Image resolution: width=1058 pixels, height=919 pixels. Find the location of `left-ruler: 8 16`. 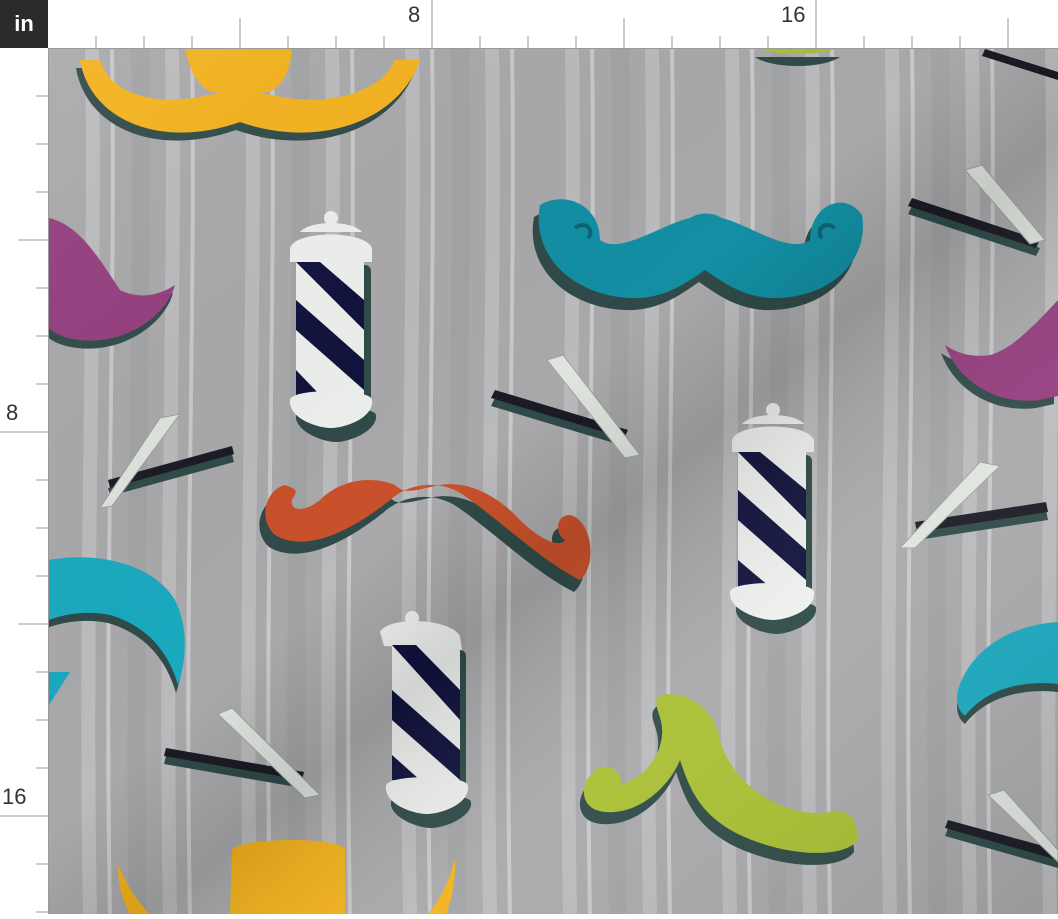

left-ruler: 8 16 is located at coordinates (24, 481).